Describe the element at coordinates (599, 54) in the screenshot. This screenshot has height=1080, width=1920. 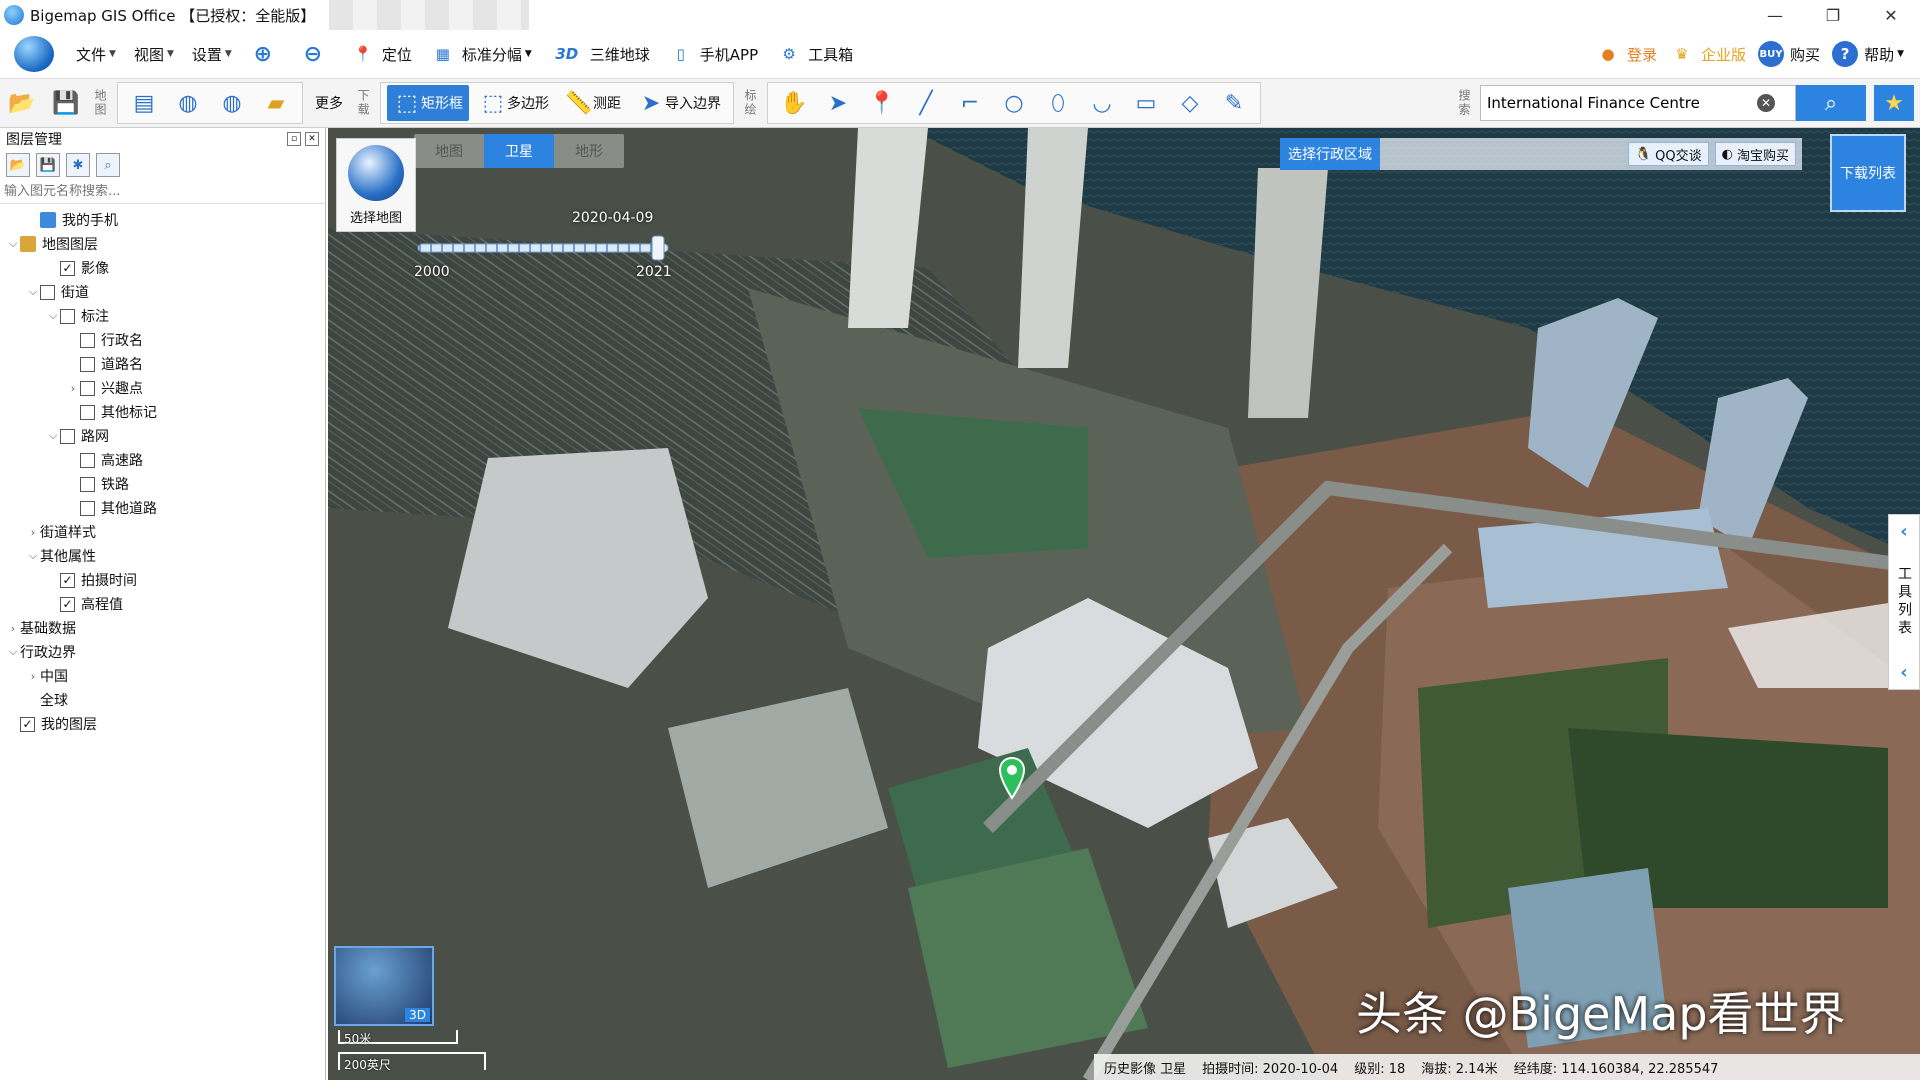
I see `3d-globe-button: 3D 三维地球` at that location.